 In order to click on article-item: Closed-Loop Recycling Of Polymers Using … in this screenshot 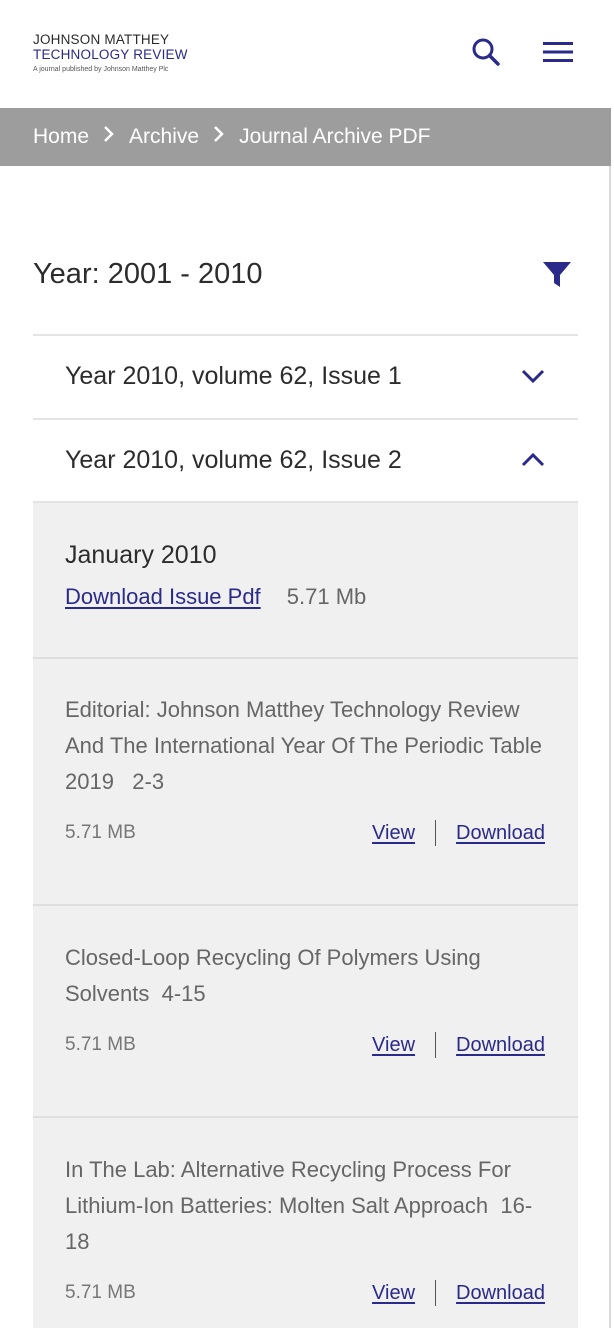, I will do `click(305, 999)`.